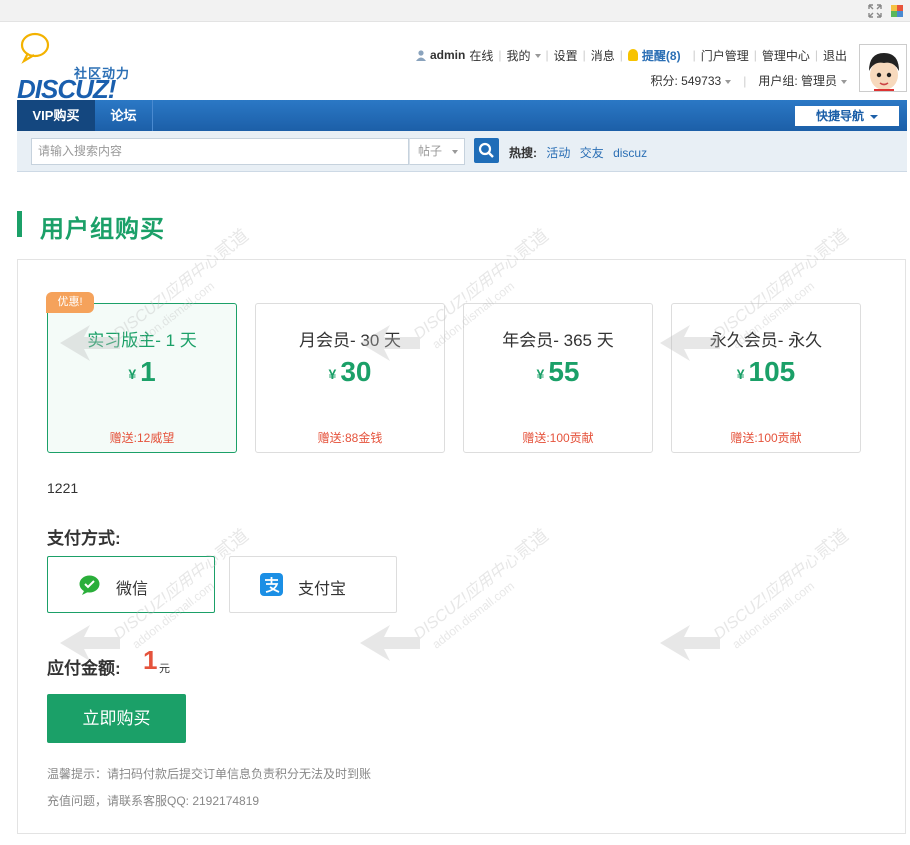 Image resolution: width=910 pixels, height=845 pixels. I want to click on window-toolbar, so click(455, 11).